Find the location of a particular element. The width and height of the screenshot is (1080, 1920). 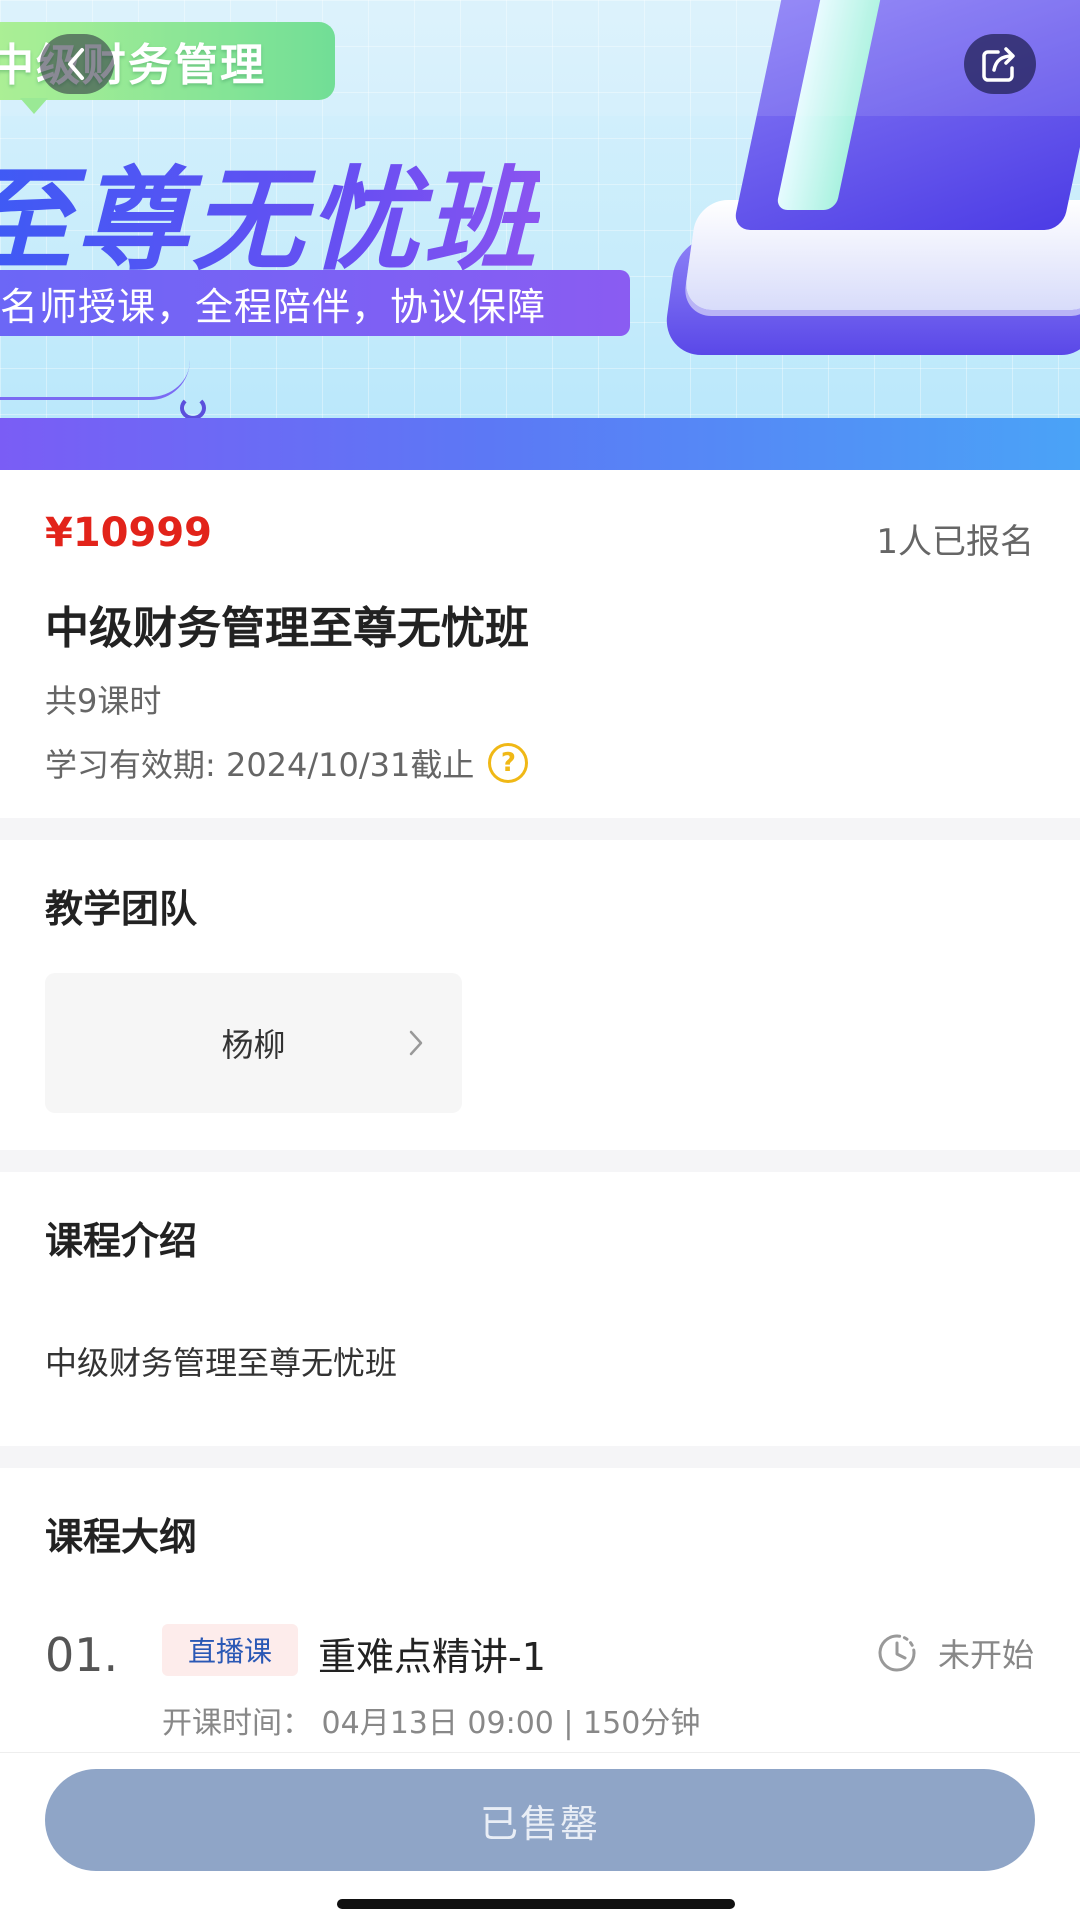

question-circle-icon: ? is located at coordinates (508, 763).